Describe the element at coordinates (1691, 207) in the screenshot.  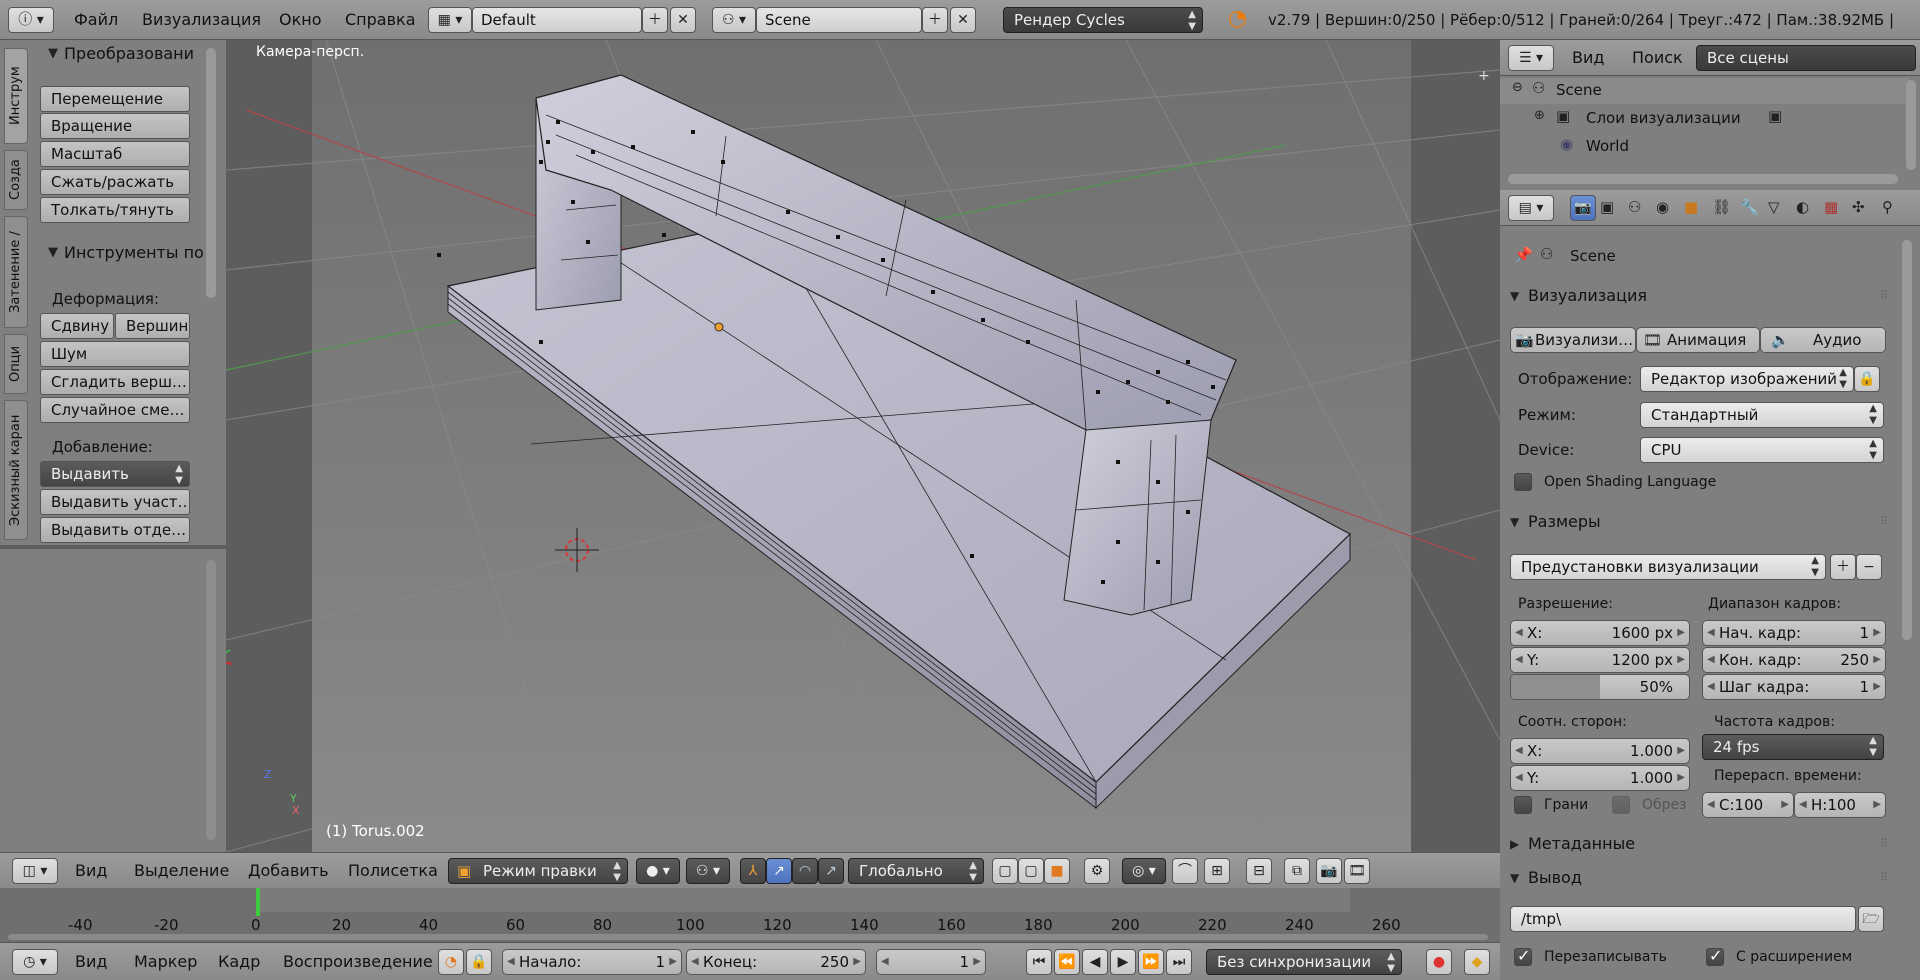
I see `object-context-icon: ■` at that location.